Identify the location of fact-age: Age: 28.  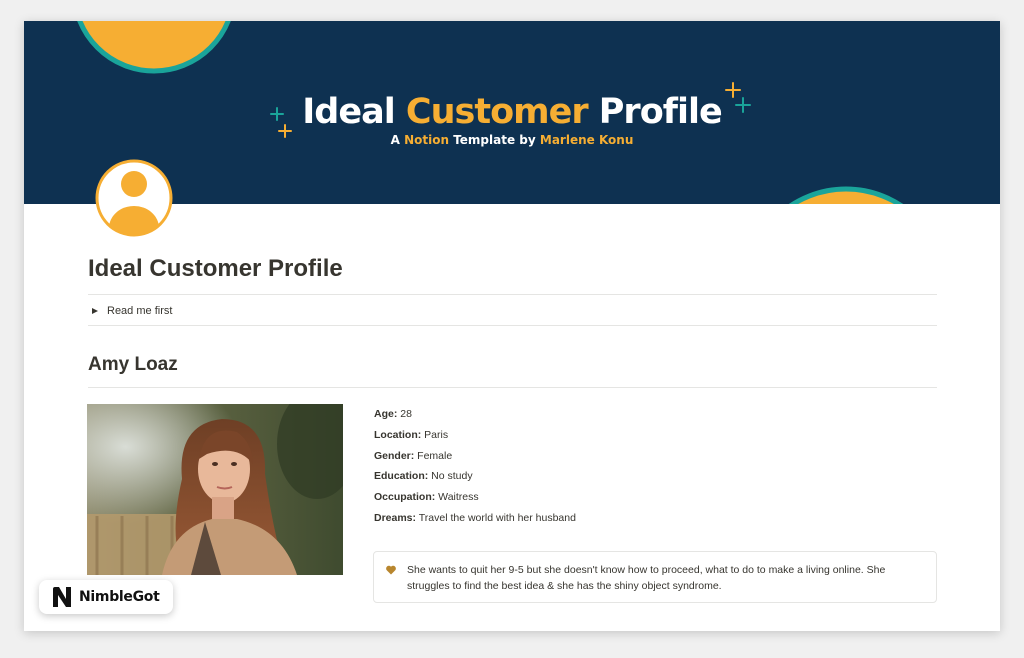
(654, 414).